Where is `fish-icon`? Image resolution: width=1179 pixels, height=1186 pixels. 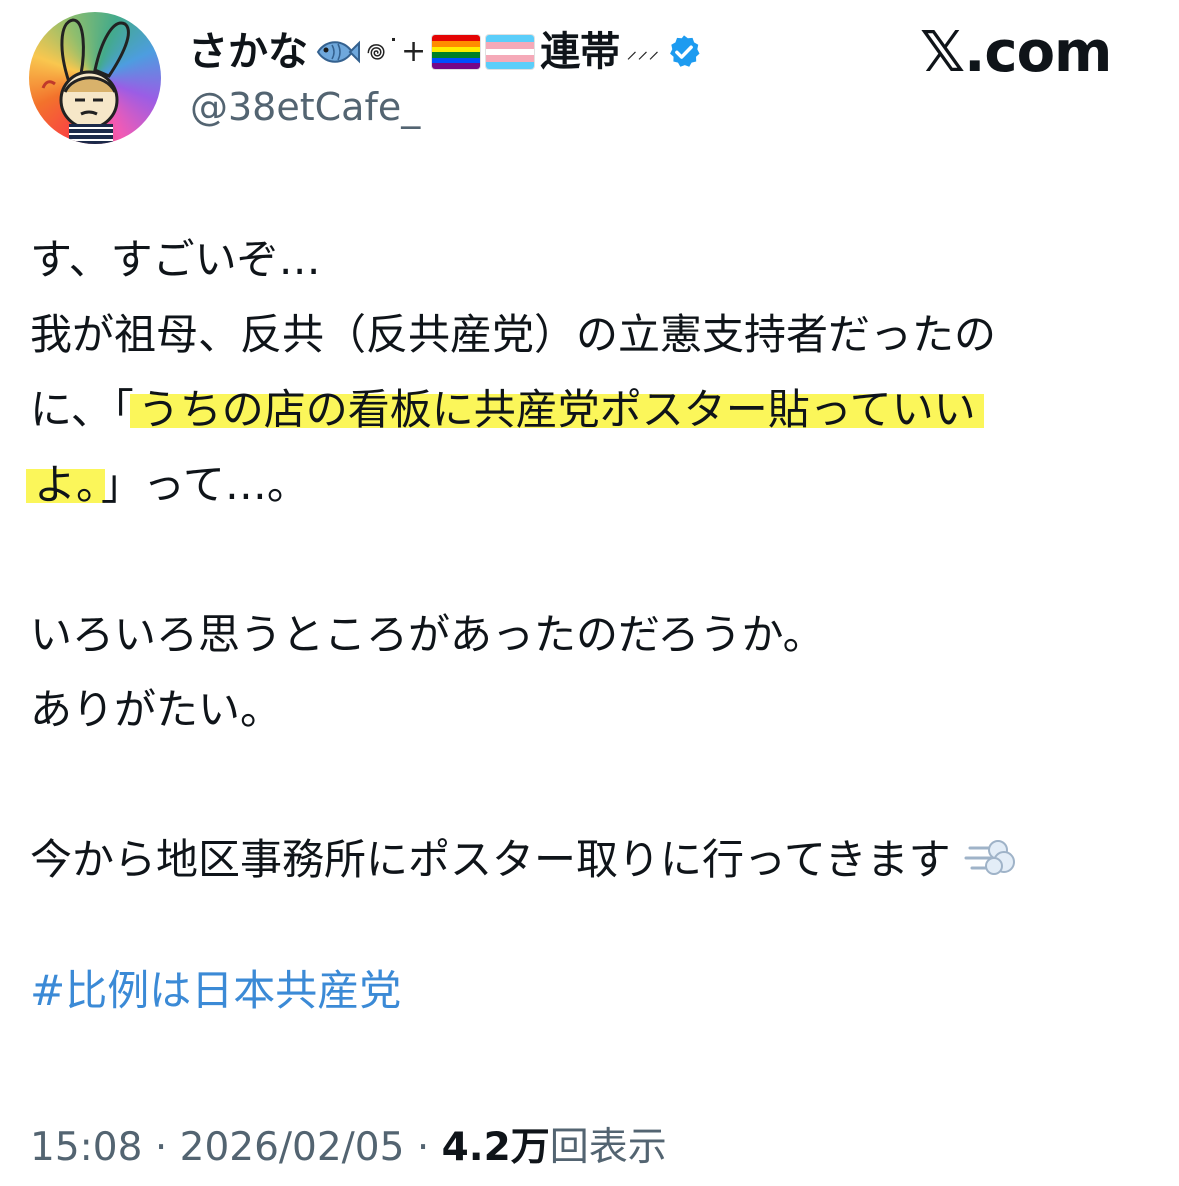 fish-icon is located at coordinates (338, 52).